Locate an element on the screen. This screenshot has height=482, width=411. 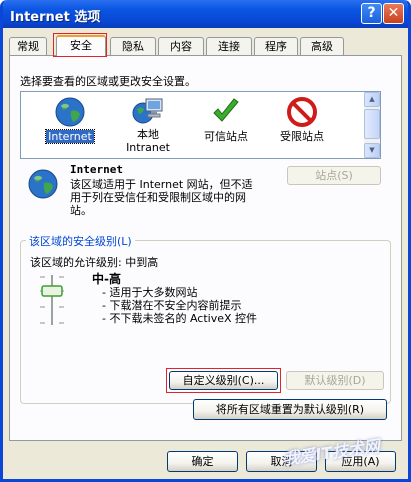
scroll-up-button: ▲ is located at coordinates (372, 99).